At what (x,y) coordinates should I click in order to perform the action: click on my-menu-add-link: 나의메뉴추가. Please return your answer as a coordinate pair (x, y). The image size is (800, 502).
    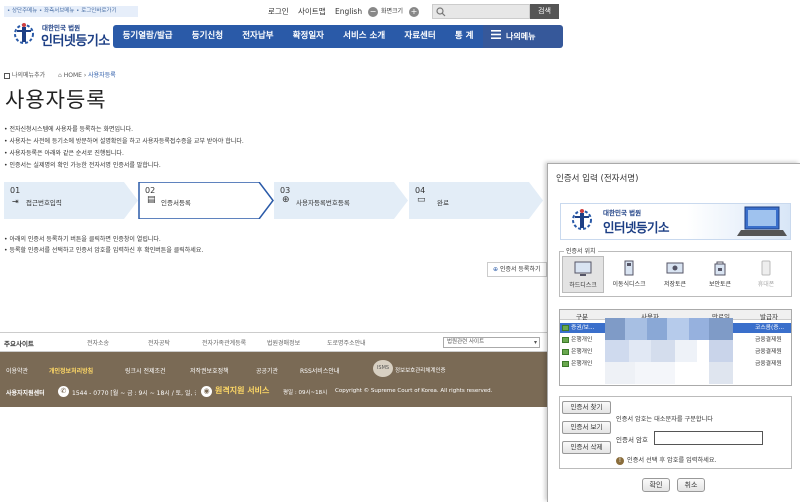
    Looking at the image, I should click on (24, 74).